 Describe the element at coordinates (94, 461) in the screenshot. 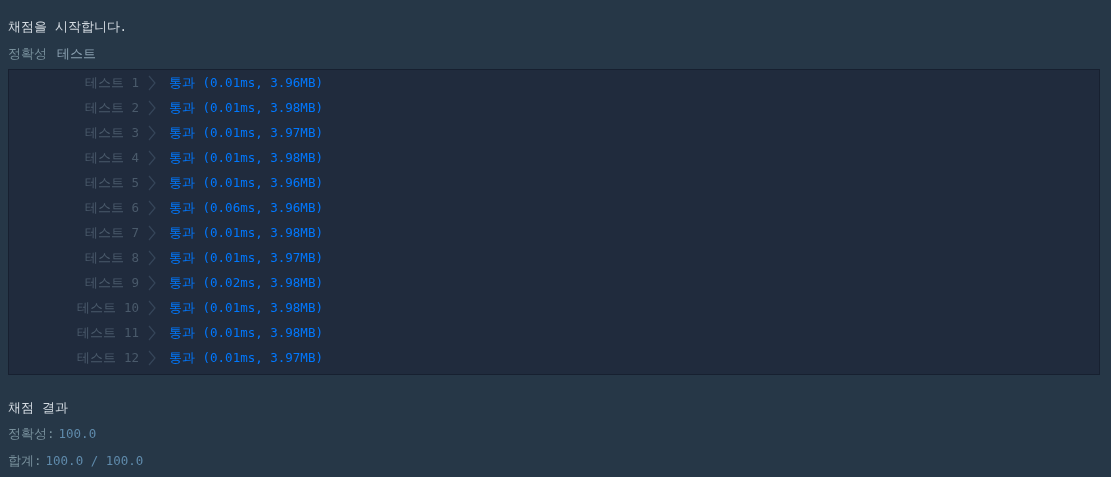

I see `summary-value: 100.0 / 100.0` at that location.